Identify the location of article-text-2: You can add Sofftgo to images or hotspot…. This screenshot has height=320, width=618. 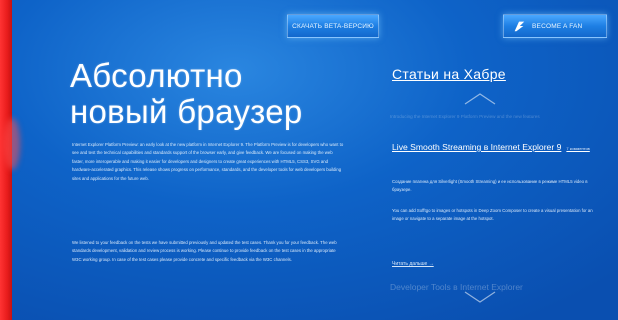
(492, 215).